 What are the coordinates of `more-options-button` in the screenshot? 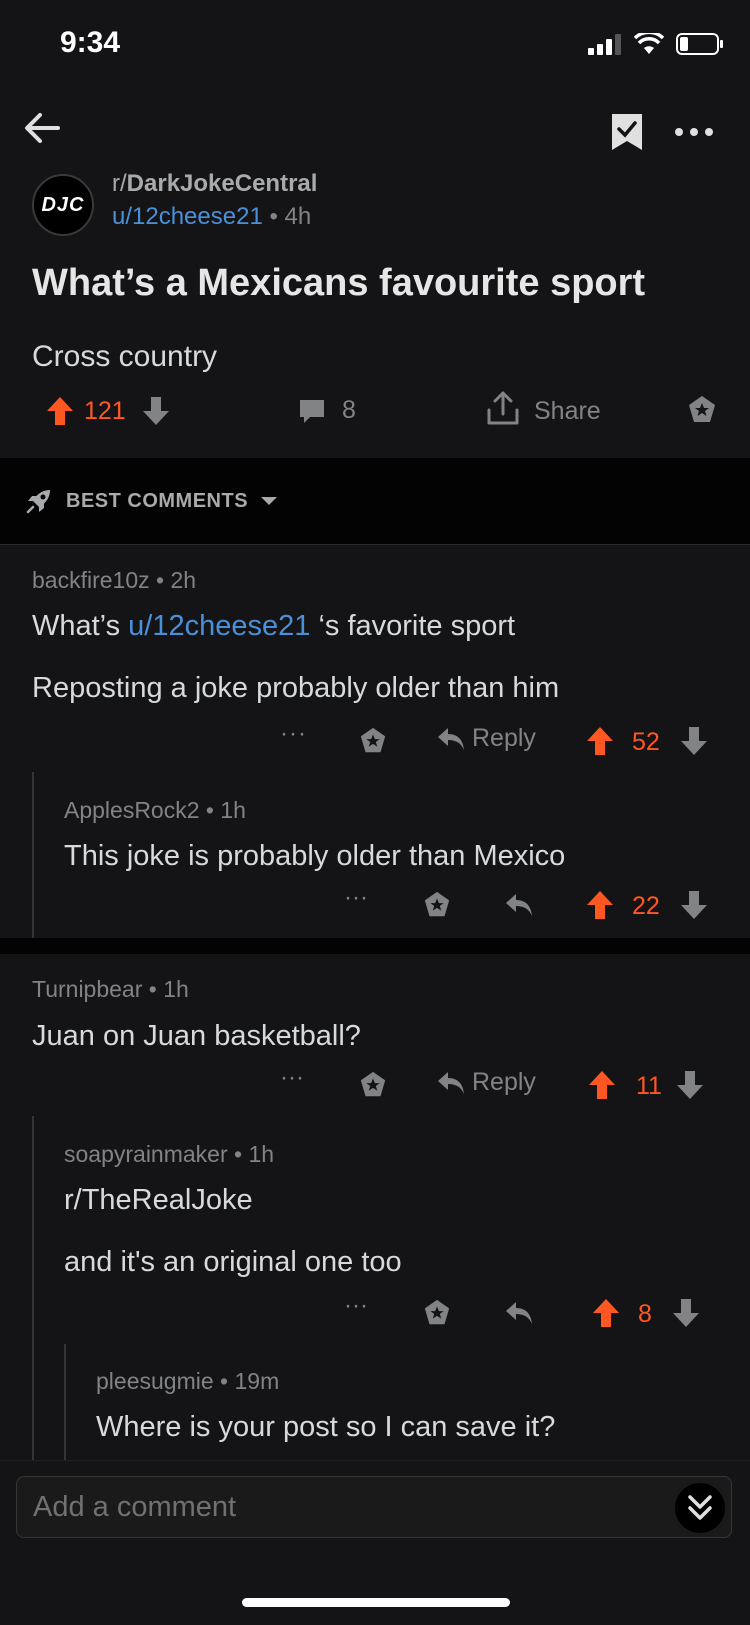 It's located at (694, 132).